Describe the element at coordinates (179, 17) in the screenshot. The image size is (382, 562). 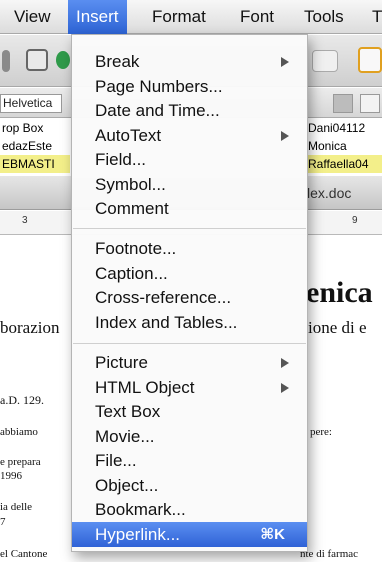
I see `menu-format: Format` at that location.